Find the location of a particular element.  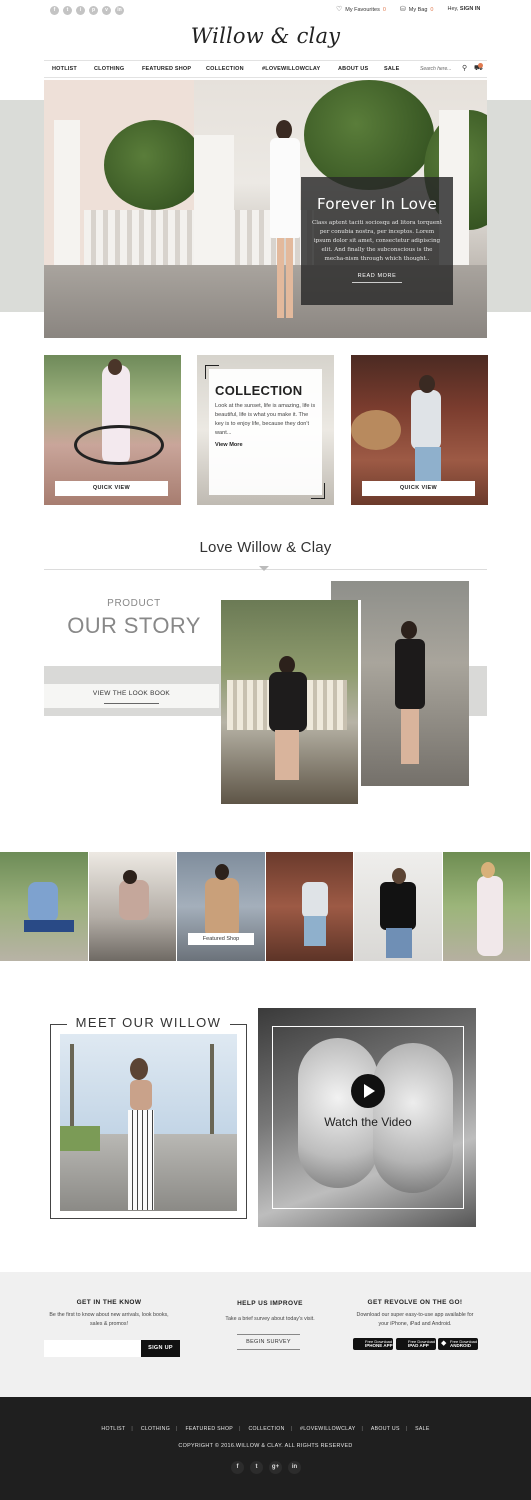

nav-about-us: ABOUT US is located at coordinates (353, 69).